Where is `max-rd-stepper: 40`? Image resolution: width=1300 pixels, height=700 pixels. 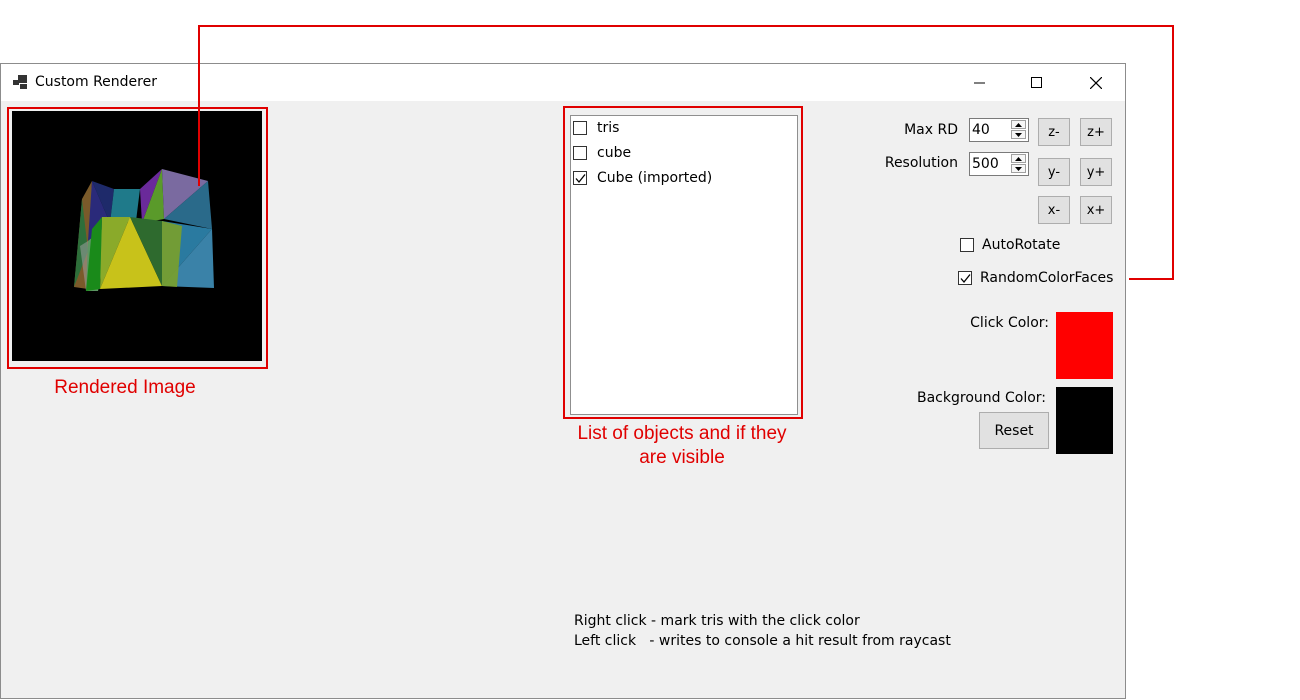
max-rd-stepper: 40 is located at coordinates (999, 130).